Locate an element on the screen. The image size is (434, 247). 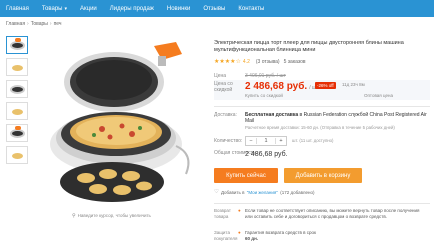
star-rating-icon: ★★★★☆ is located at coordinates (227, 62).